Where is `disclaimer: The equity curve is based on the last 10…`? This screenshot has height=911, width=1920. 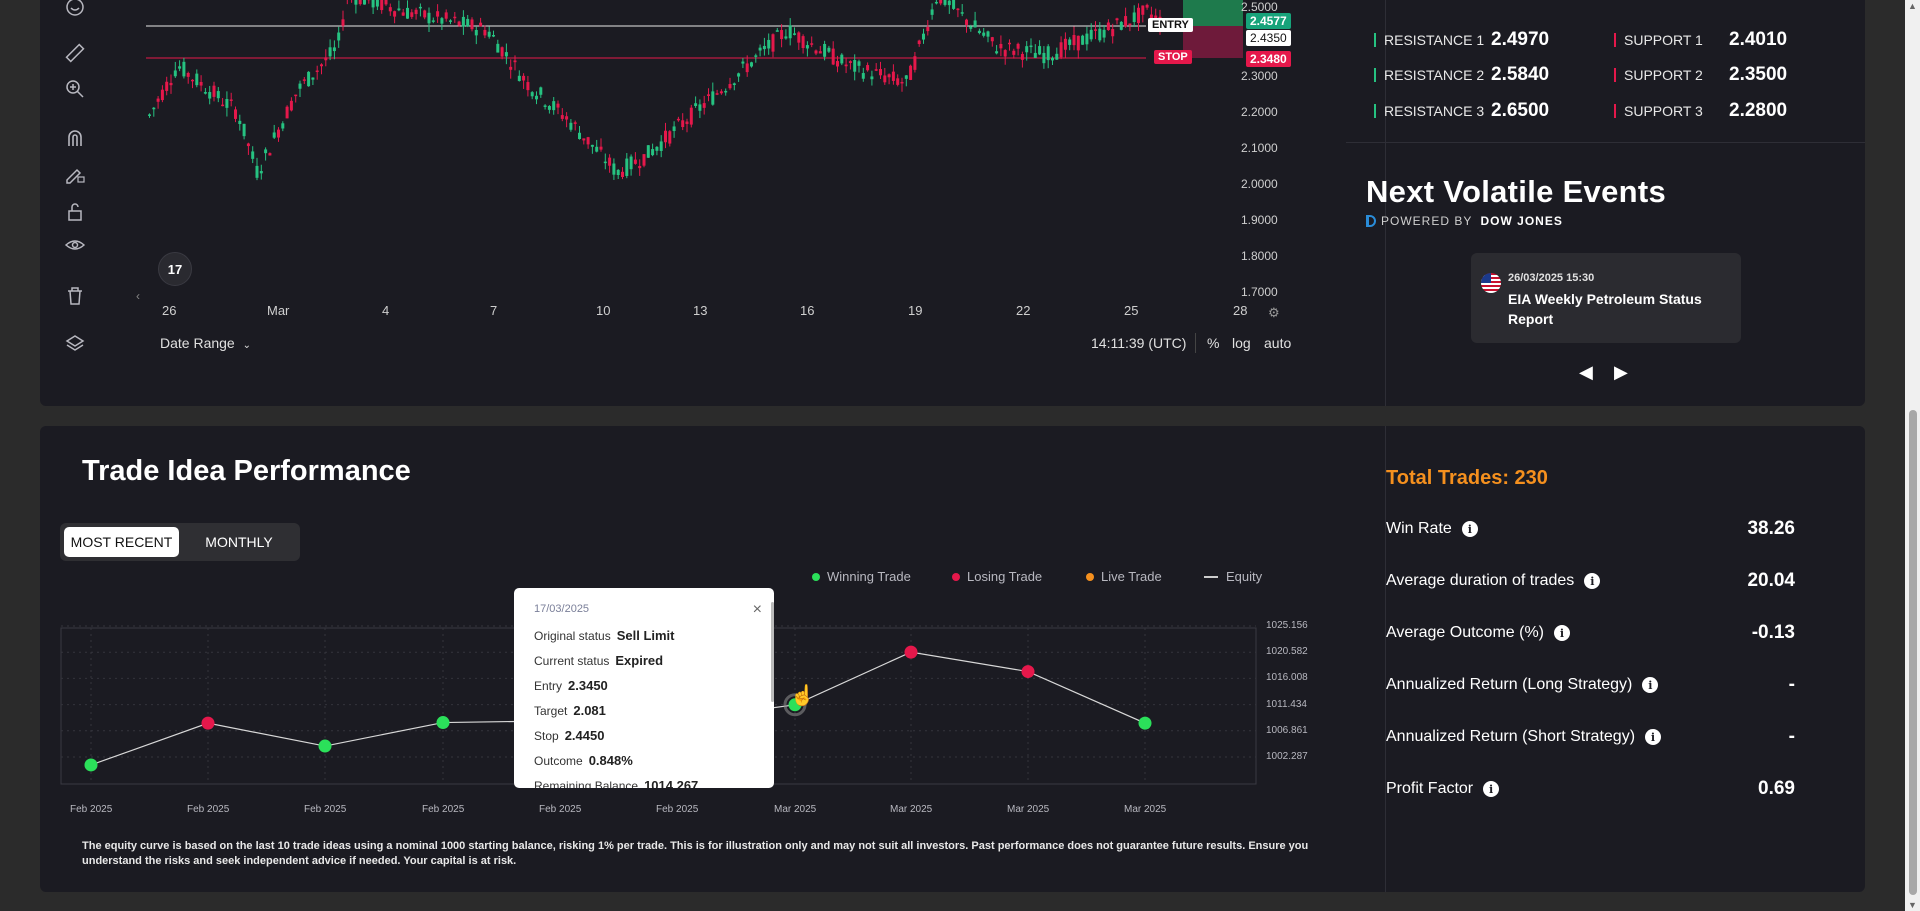 disclaimer: The equity curve is based on the last 10… is located at coordinates (695, 853).